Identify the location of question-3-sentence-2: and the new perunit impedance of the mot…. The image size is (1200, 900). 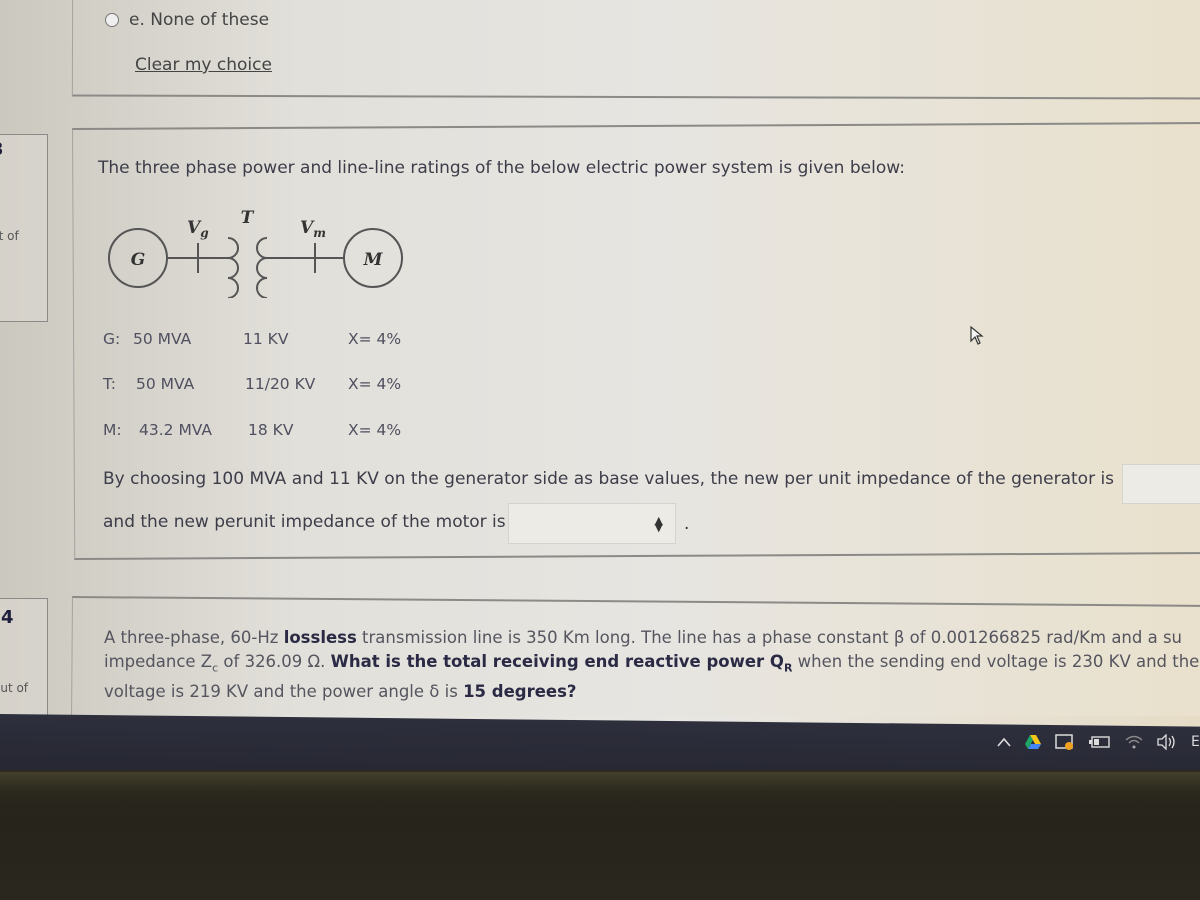
(304, 522).